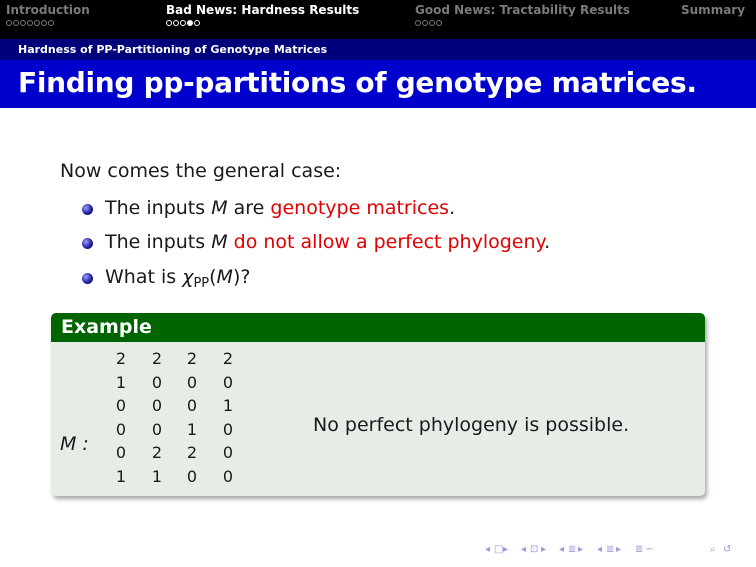 This screenshot has width=756, height=567. Describe the element at coordinates (262, 10) in the screenshot. I see `nav-section-bad-news: Bad News: Hardness Results` at that location.